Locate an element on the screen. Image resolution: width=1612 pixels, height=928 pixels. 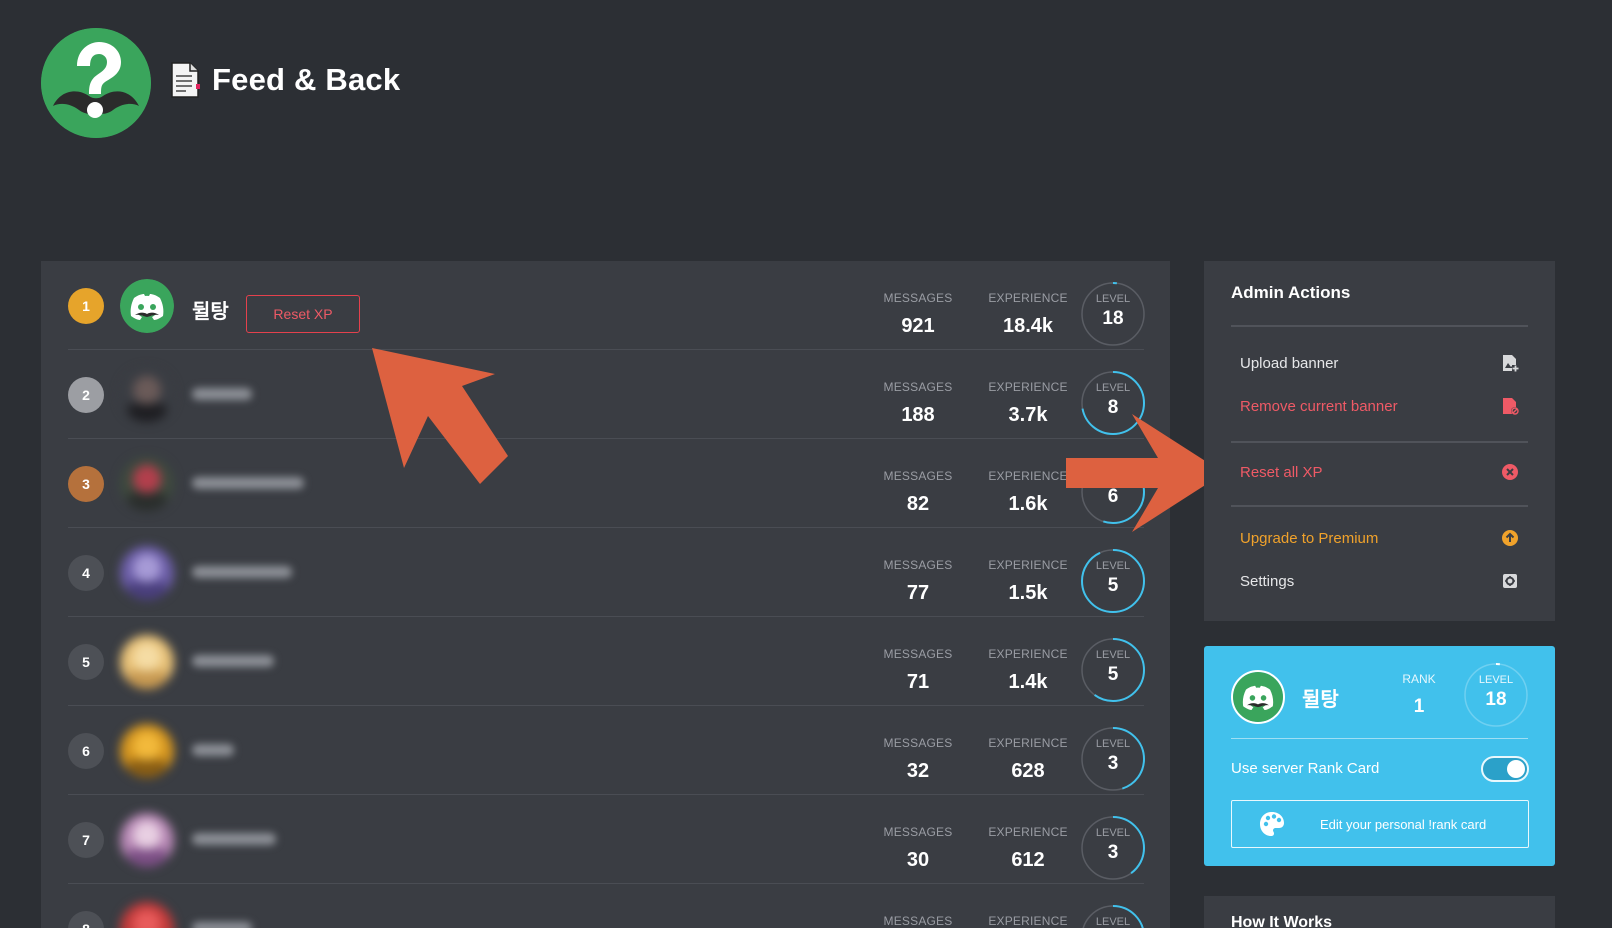
image-add-icon is located at coordinates (1510, 363).